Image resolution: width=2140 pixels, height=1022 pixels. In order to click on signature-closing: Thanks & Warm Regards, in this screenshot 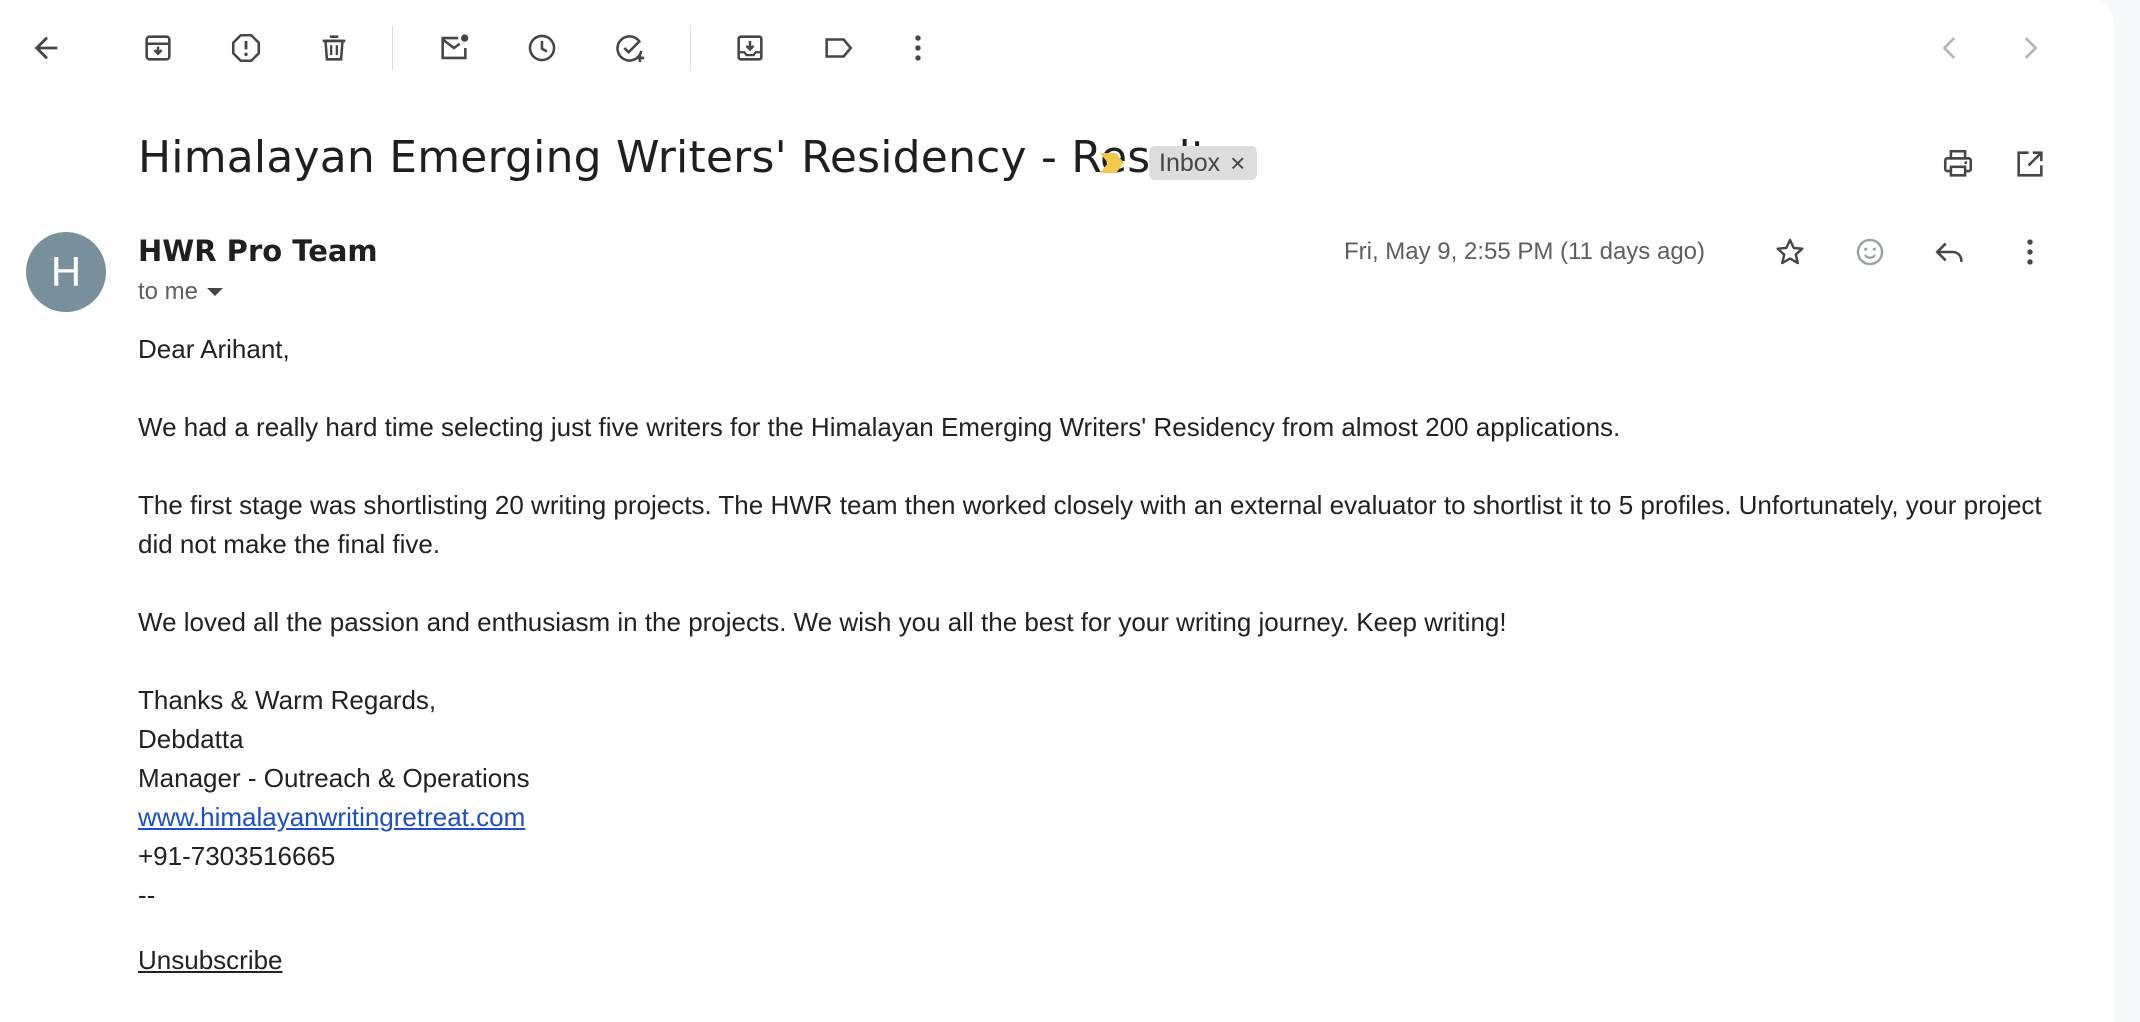, I will do `click(287, 700)`.